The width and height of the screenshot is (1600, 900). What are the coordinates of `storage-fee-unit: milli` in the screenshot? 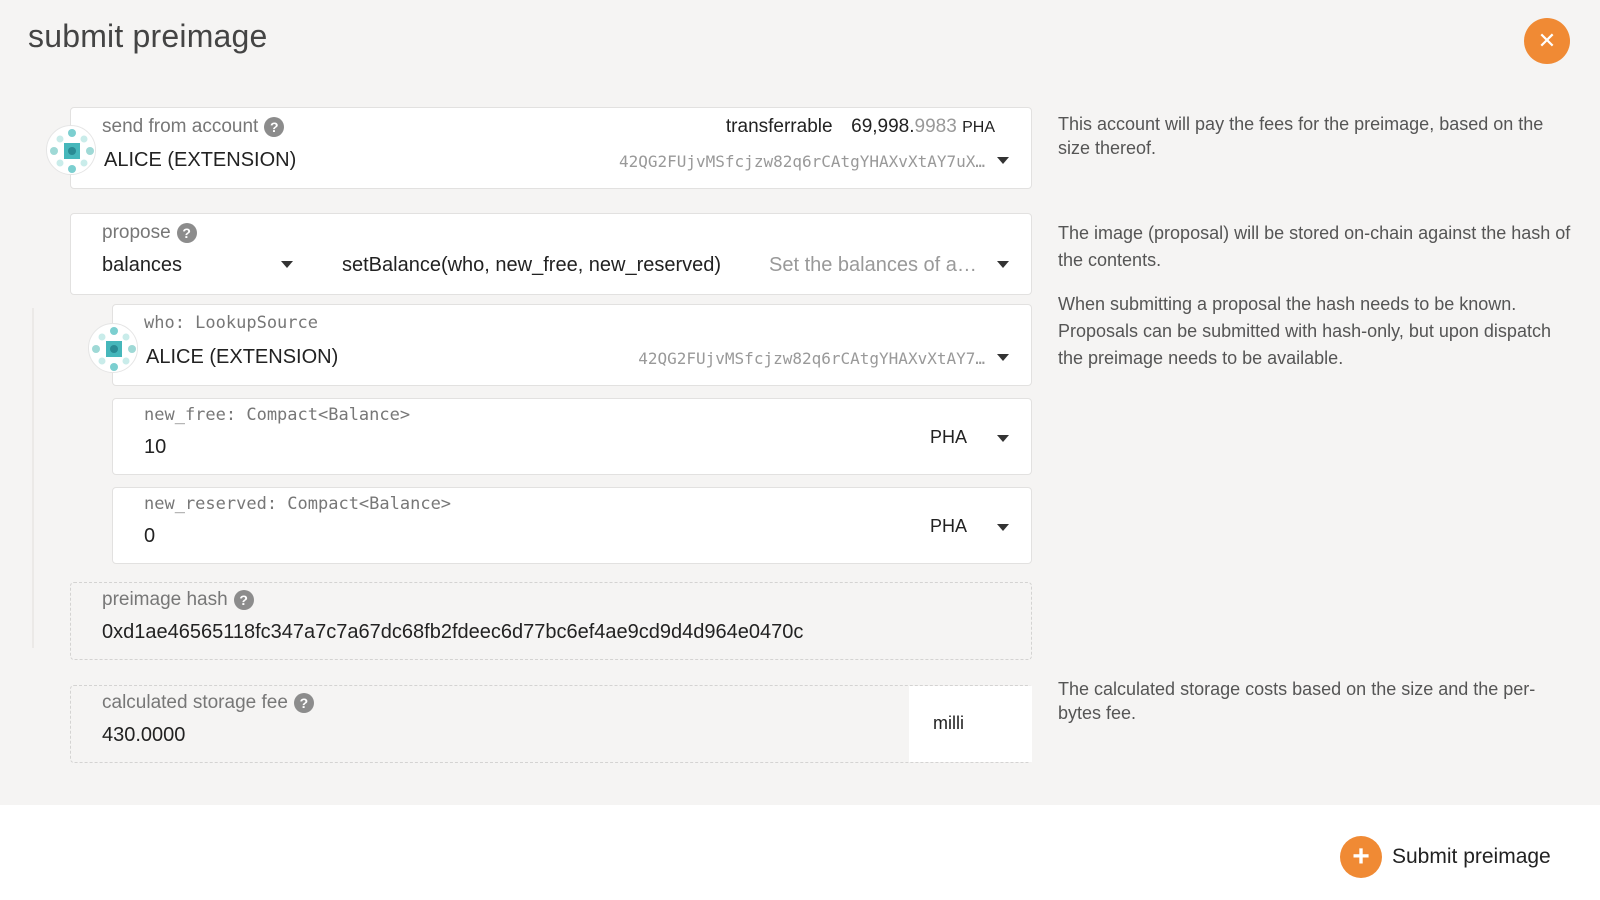 It's located at (948, 723).